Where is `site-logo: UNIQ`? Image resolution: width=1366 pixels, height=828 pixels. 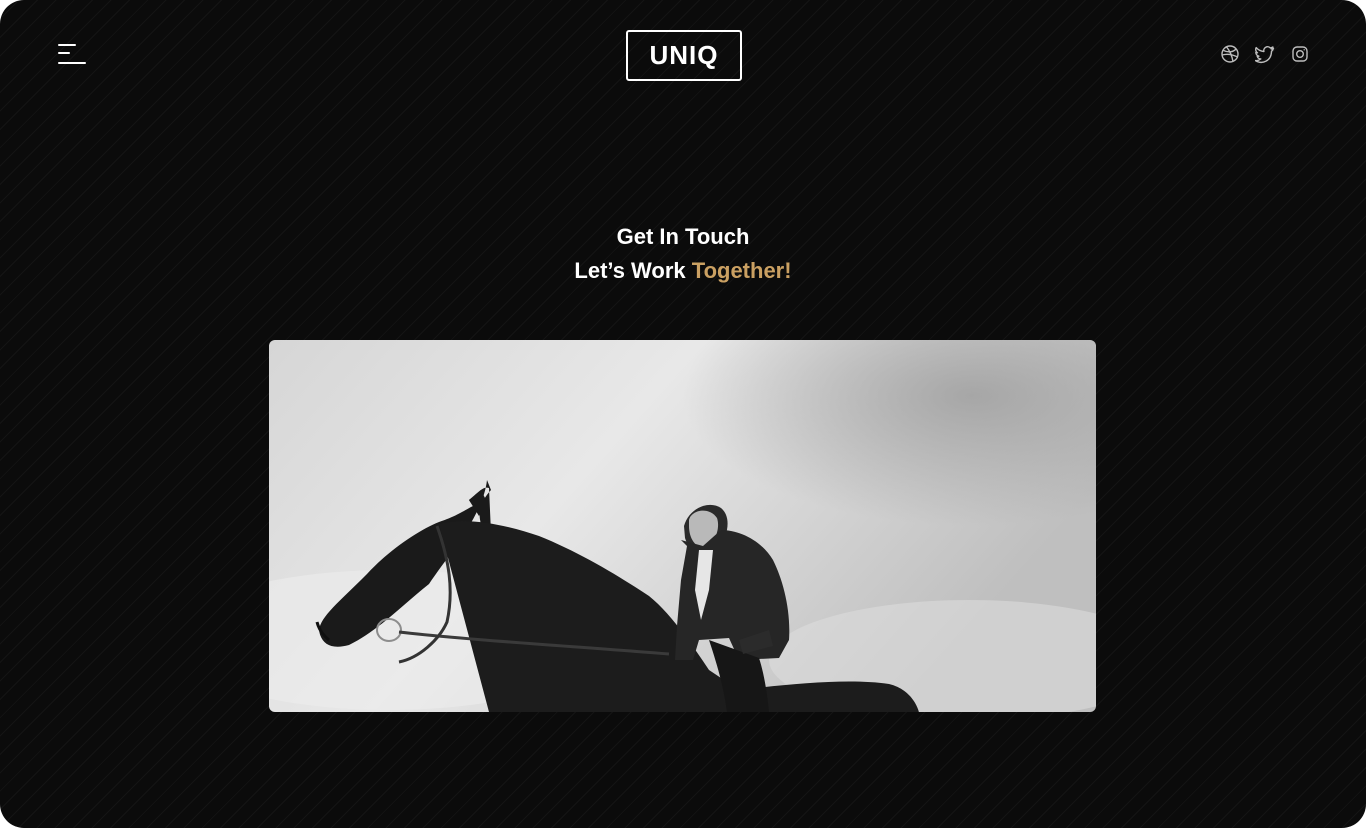
site-logo: UNIQ is located at coordinates (684, 55).